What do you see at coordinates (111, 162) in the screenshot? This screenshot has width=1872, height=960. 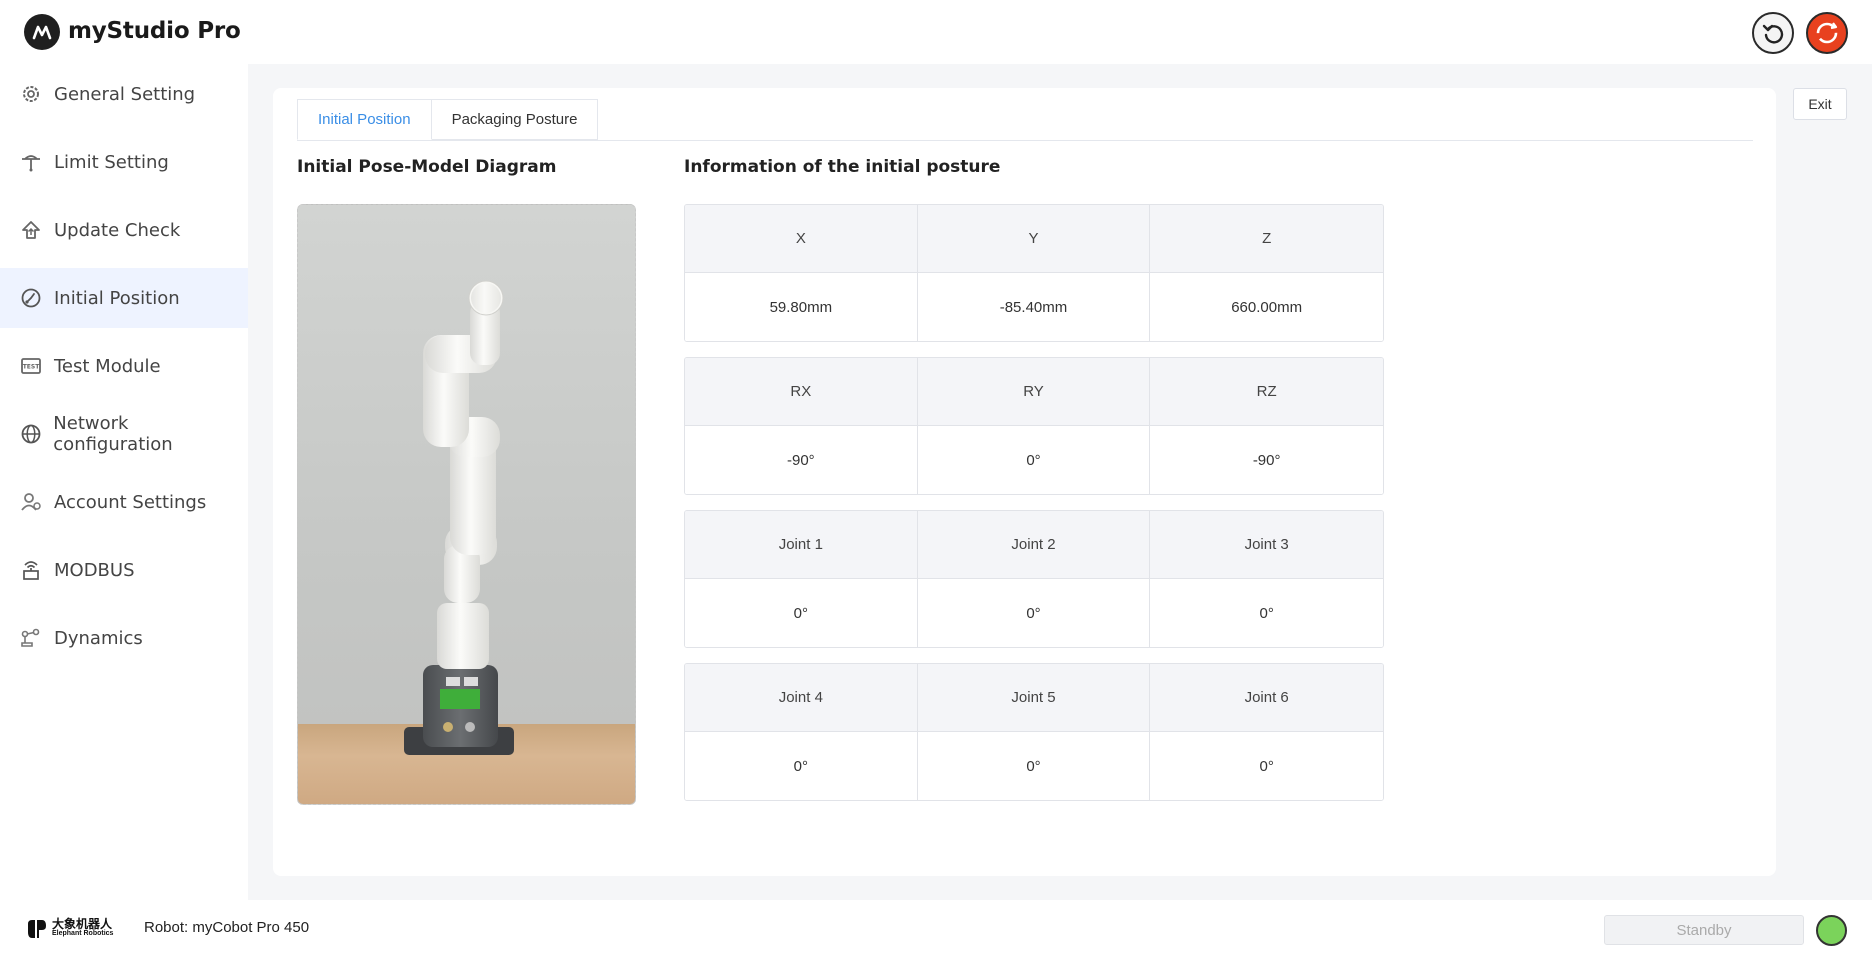 I see `sidebar-item-label: Limit Setting` at bounding box center [111, 162].